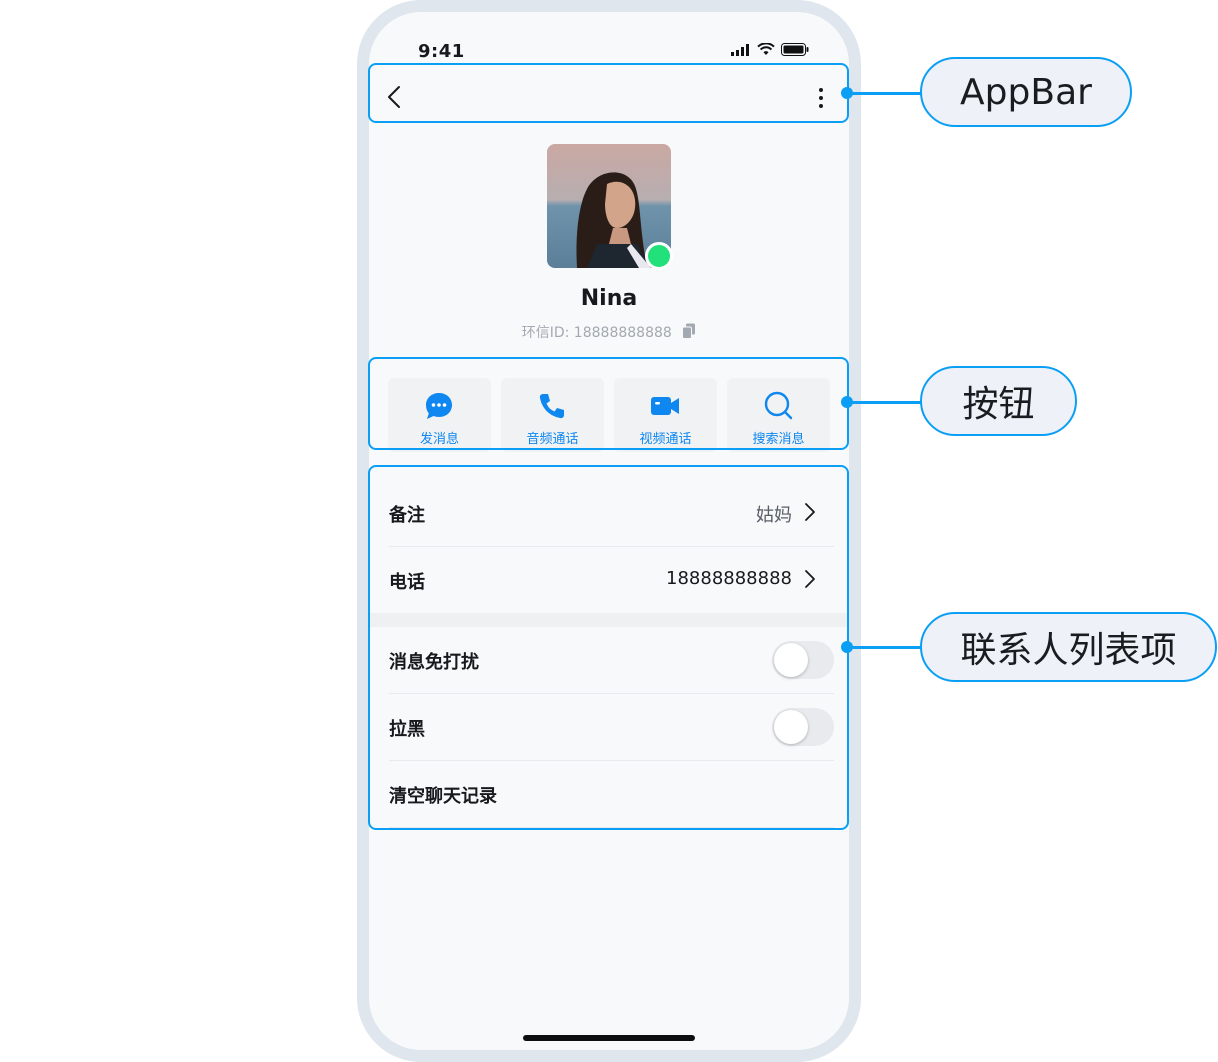  Describe the element at coordinates (1068, 650) in the screenshot. I see `list-items-callout-label: 联系人列表项` at that location.